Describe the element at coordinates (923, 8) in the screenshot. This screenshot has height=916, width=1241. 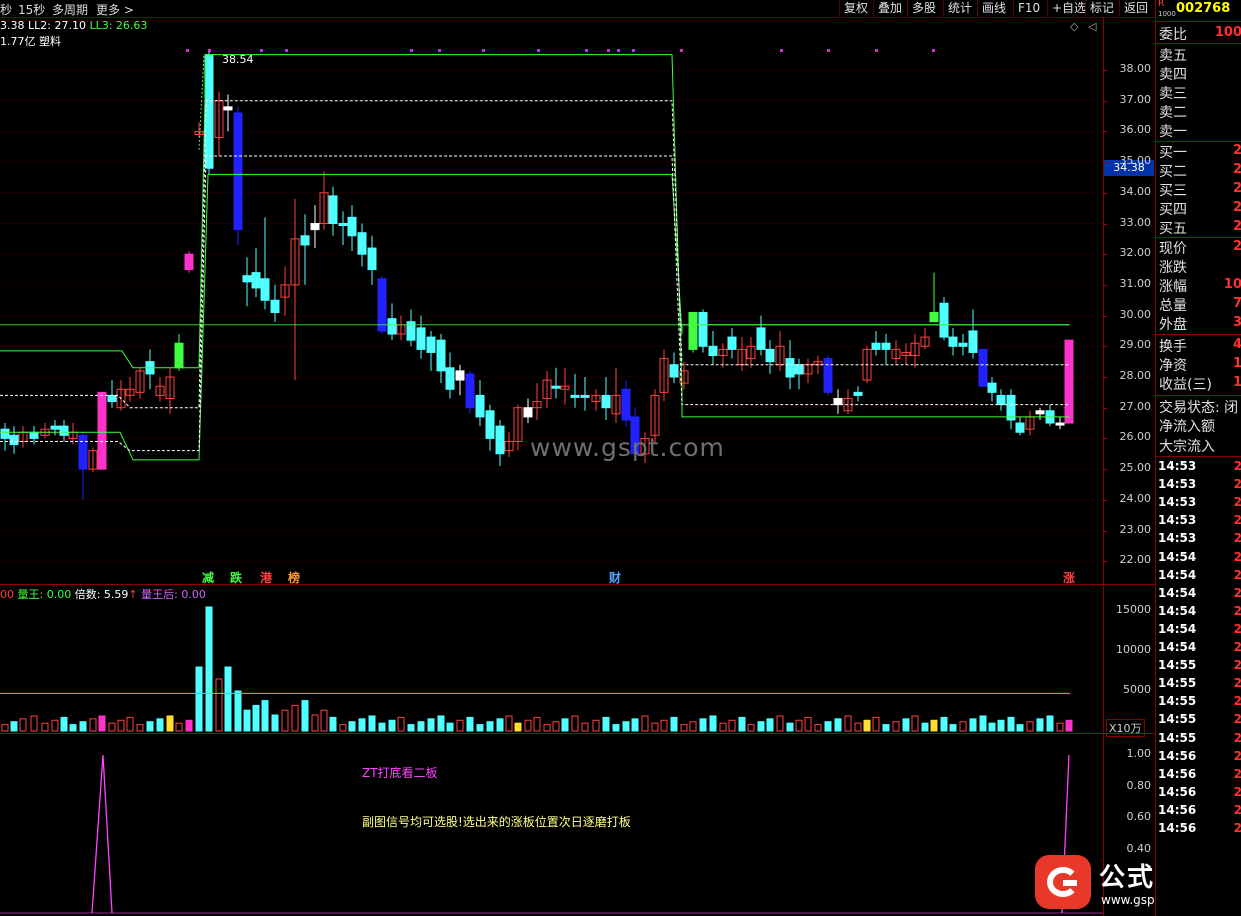
I see `multi-stock-button: 多股` at that location.